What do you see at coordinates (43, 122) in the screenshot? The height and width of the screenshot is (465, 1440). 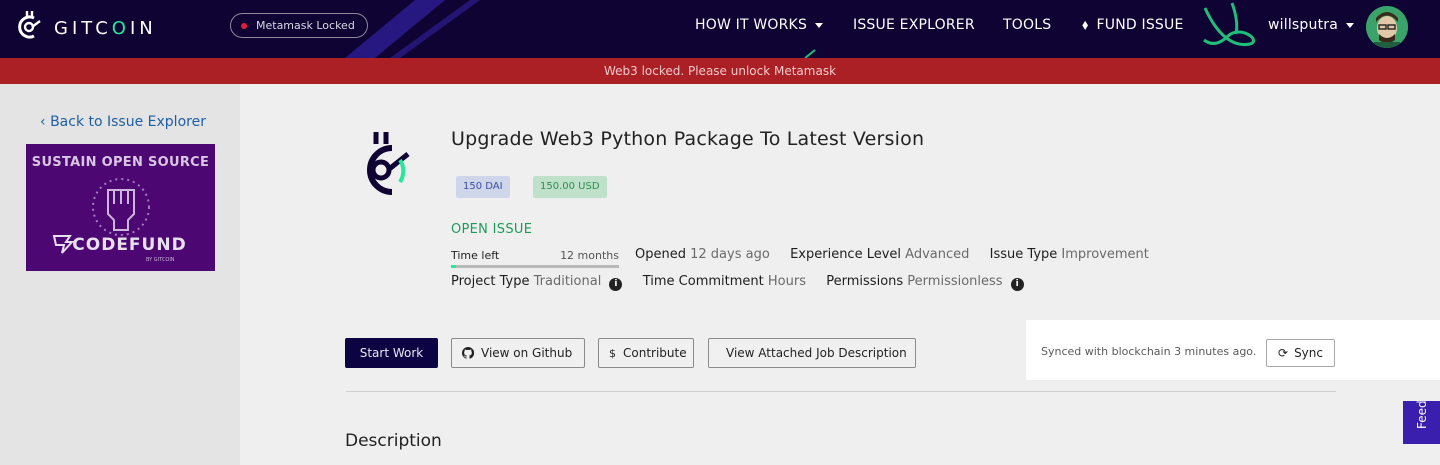 I see `chevron-left-icon: ‹` at bounding box center [43, 122].